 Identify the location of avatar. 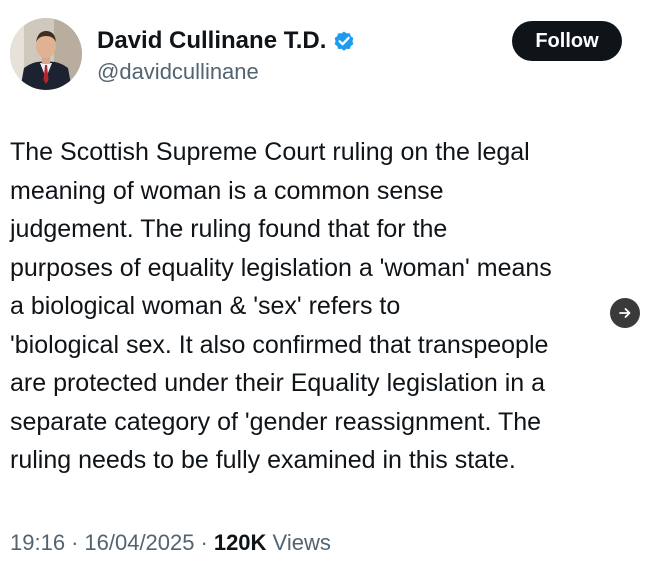
(46, 54).